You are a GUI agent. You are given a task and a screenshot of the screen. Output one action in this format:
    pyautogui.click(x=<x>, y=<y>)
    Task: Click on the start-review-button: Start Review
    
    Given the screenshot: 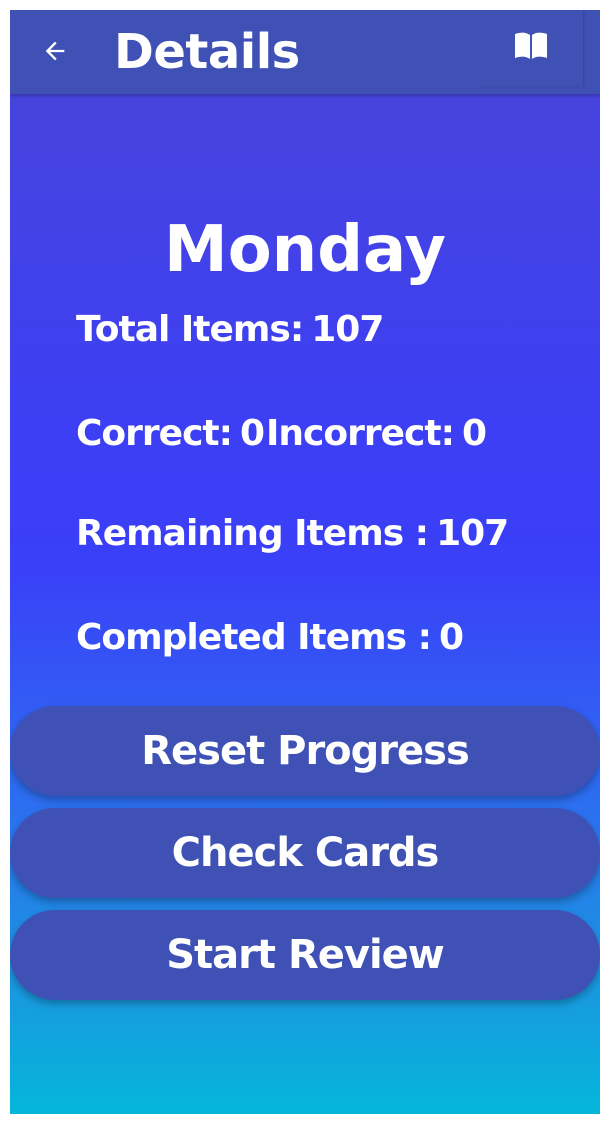 What is the action you would take?
    pyautogui.click(x=305, y=955)
    